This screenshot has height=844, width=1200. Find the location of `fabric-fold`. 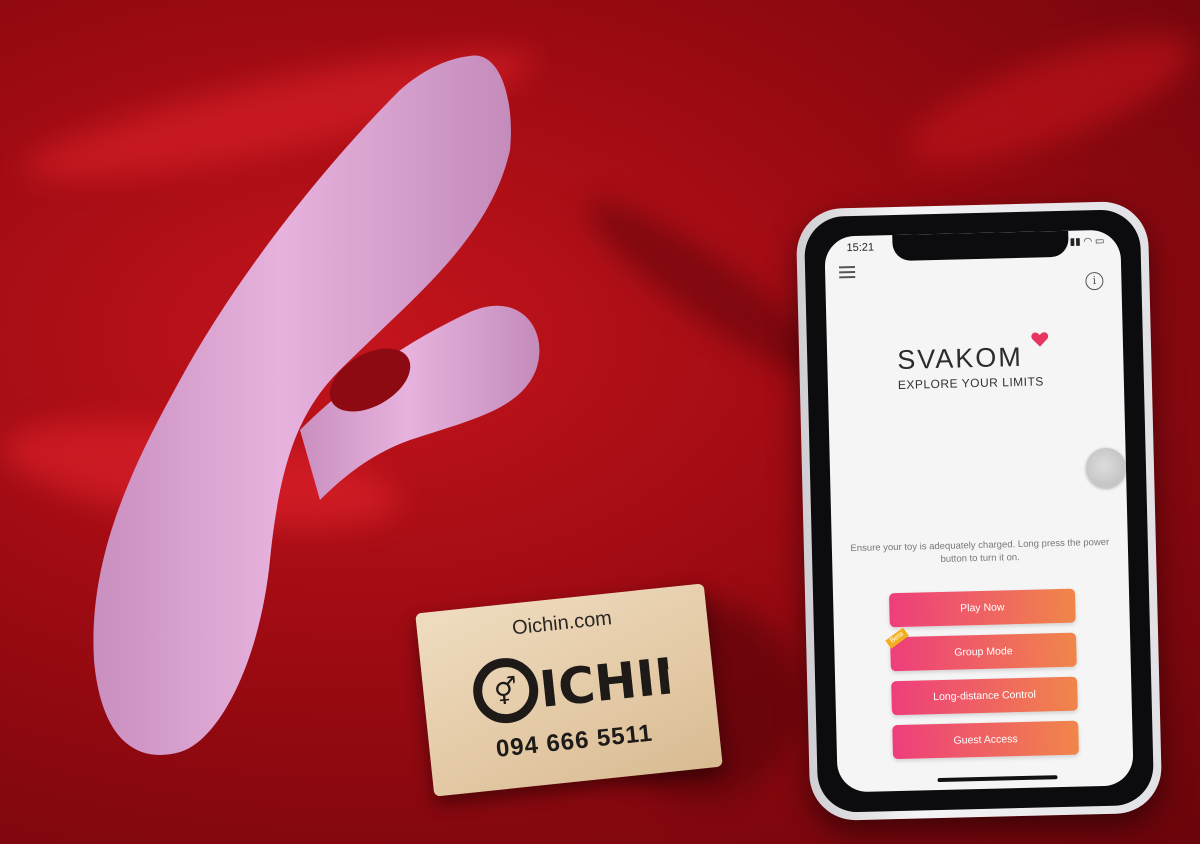

fabric-fold is located at coordinates (1047, 100).